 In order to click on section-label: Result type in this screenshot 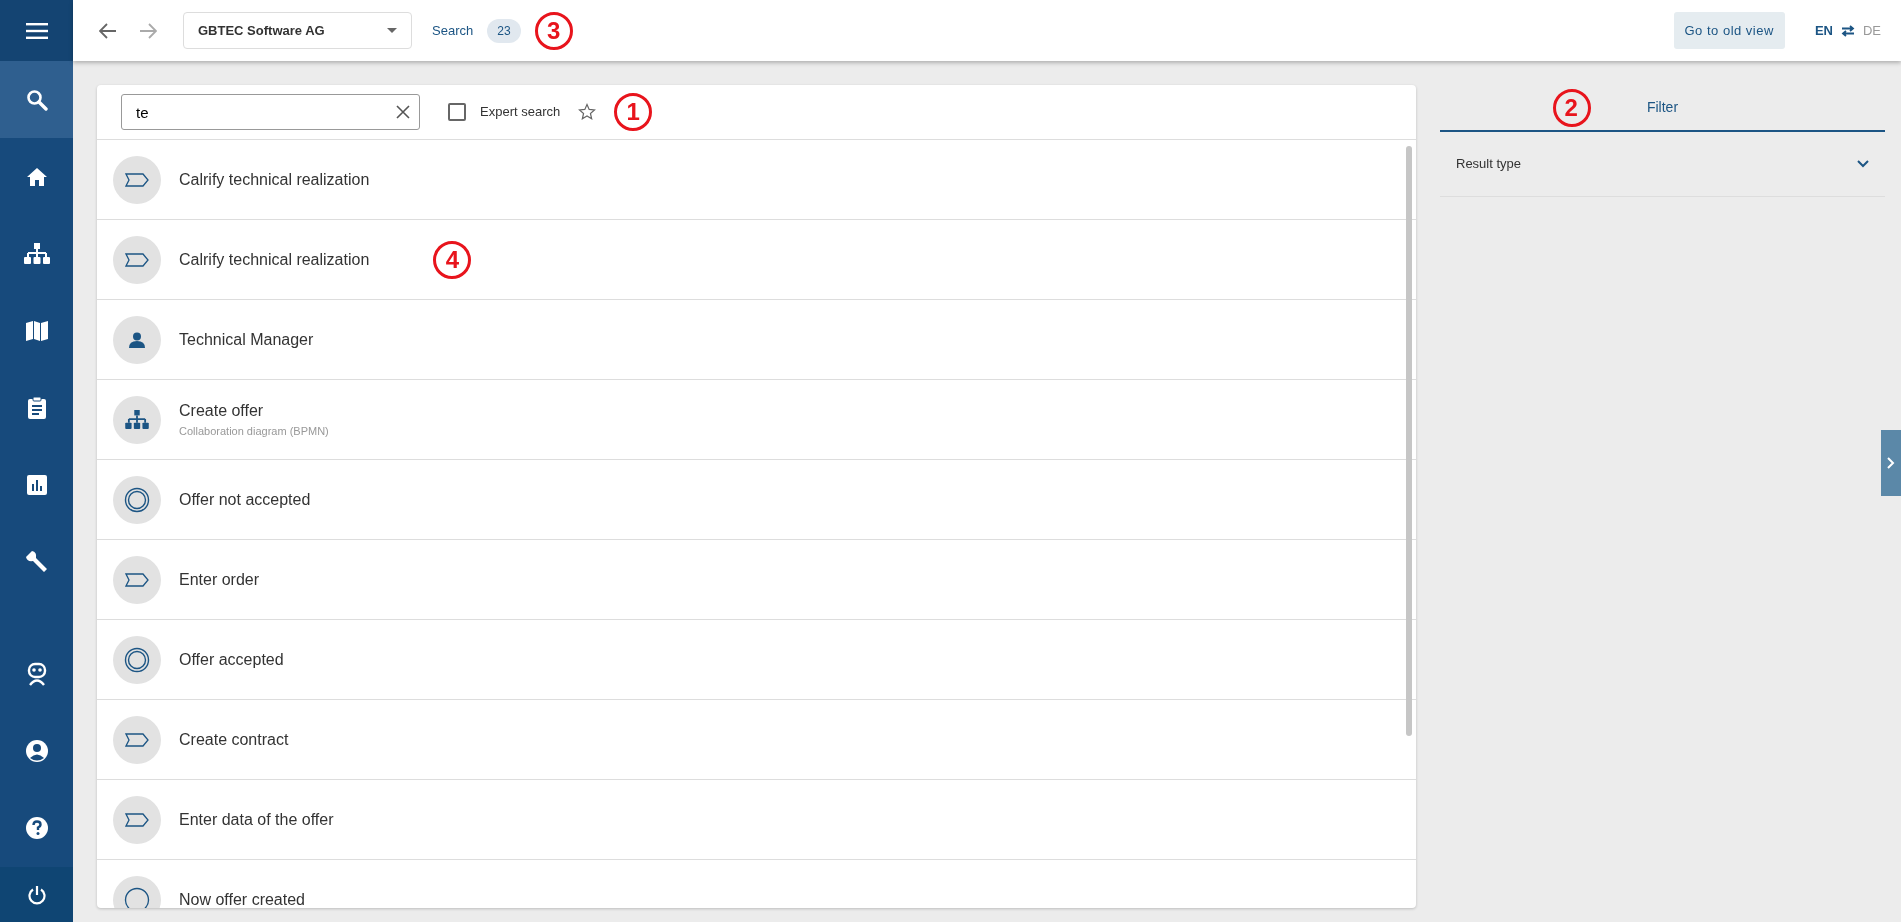, I will do `click(1489, 164)`.